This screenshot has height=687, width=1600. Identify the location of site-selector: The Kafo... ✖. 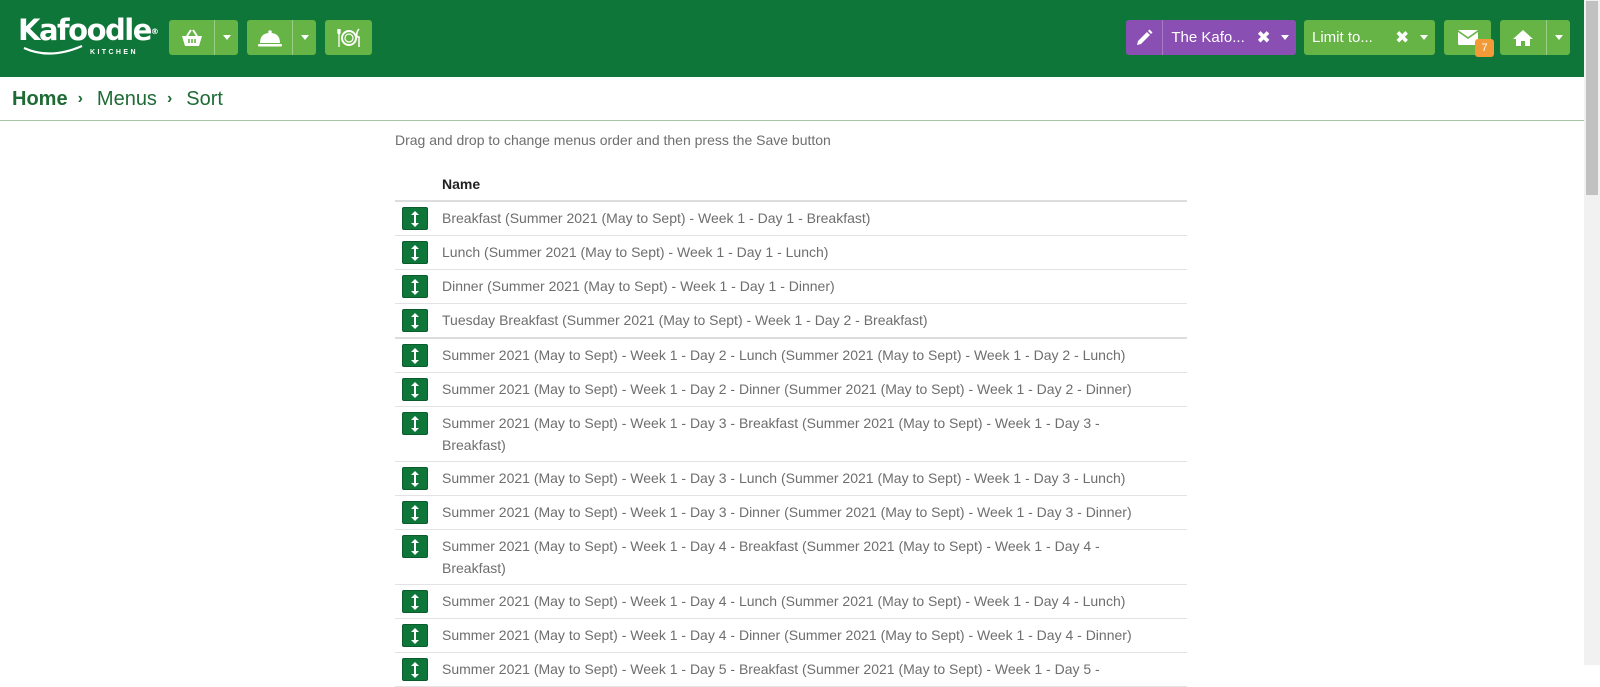
(1211, 37).